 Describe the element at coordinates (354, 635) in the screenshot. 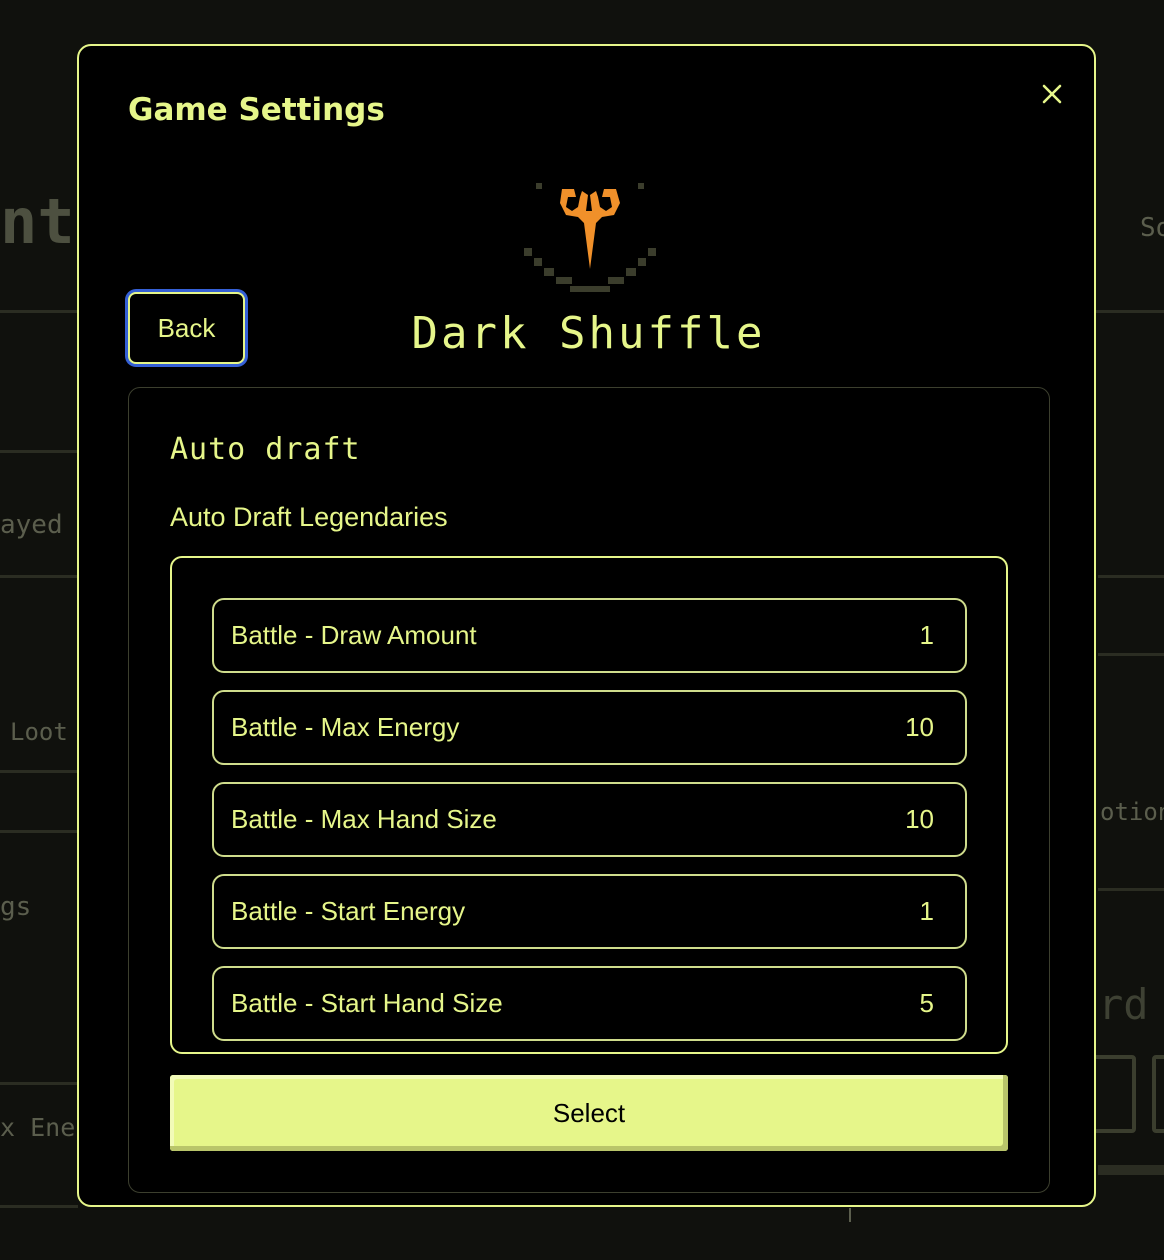

I see `setting-label: Battle - Draw Amount` at that location.